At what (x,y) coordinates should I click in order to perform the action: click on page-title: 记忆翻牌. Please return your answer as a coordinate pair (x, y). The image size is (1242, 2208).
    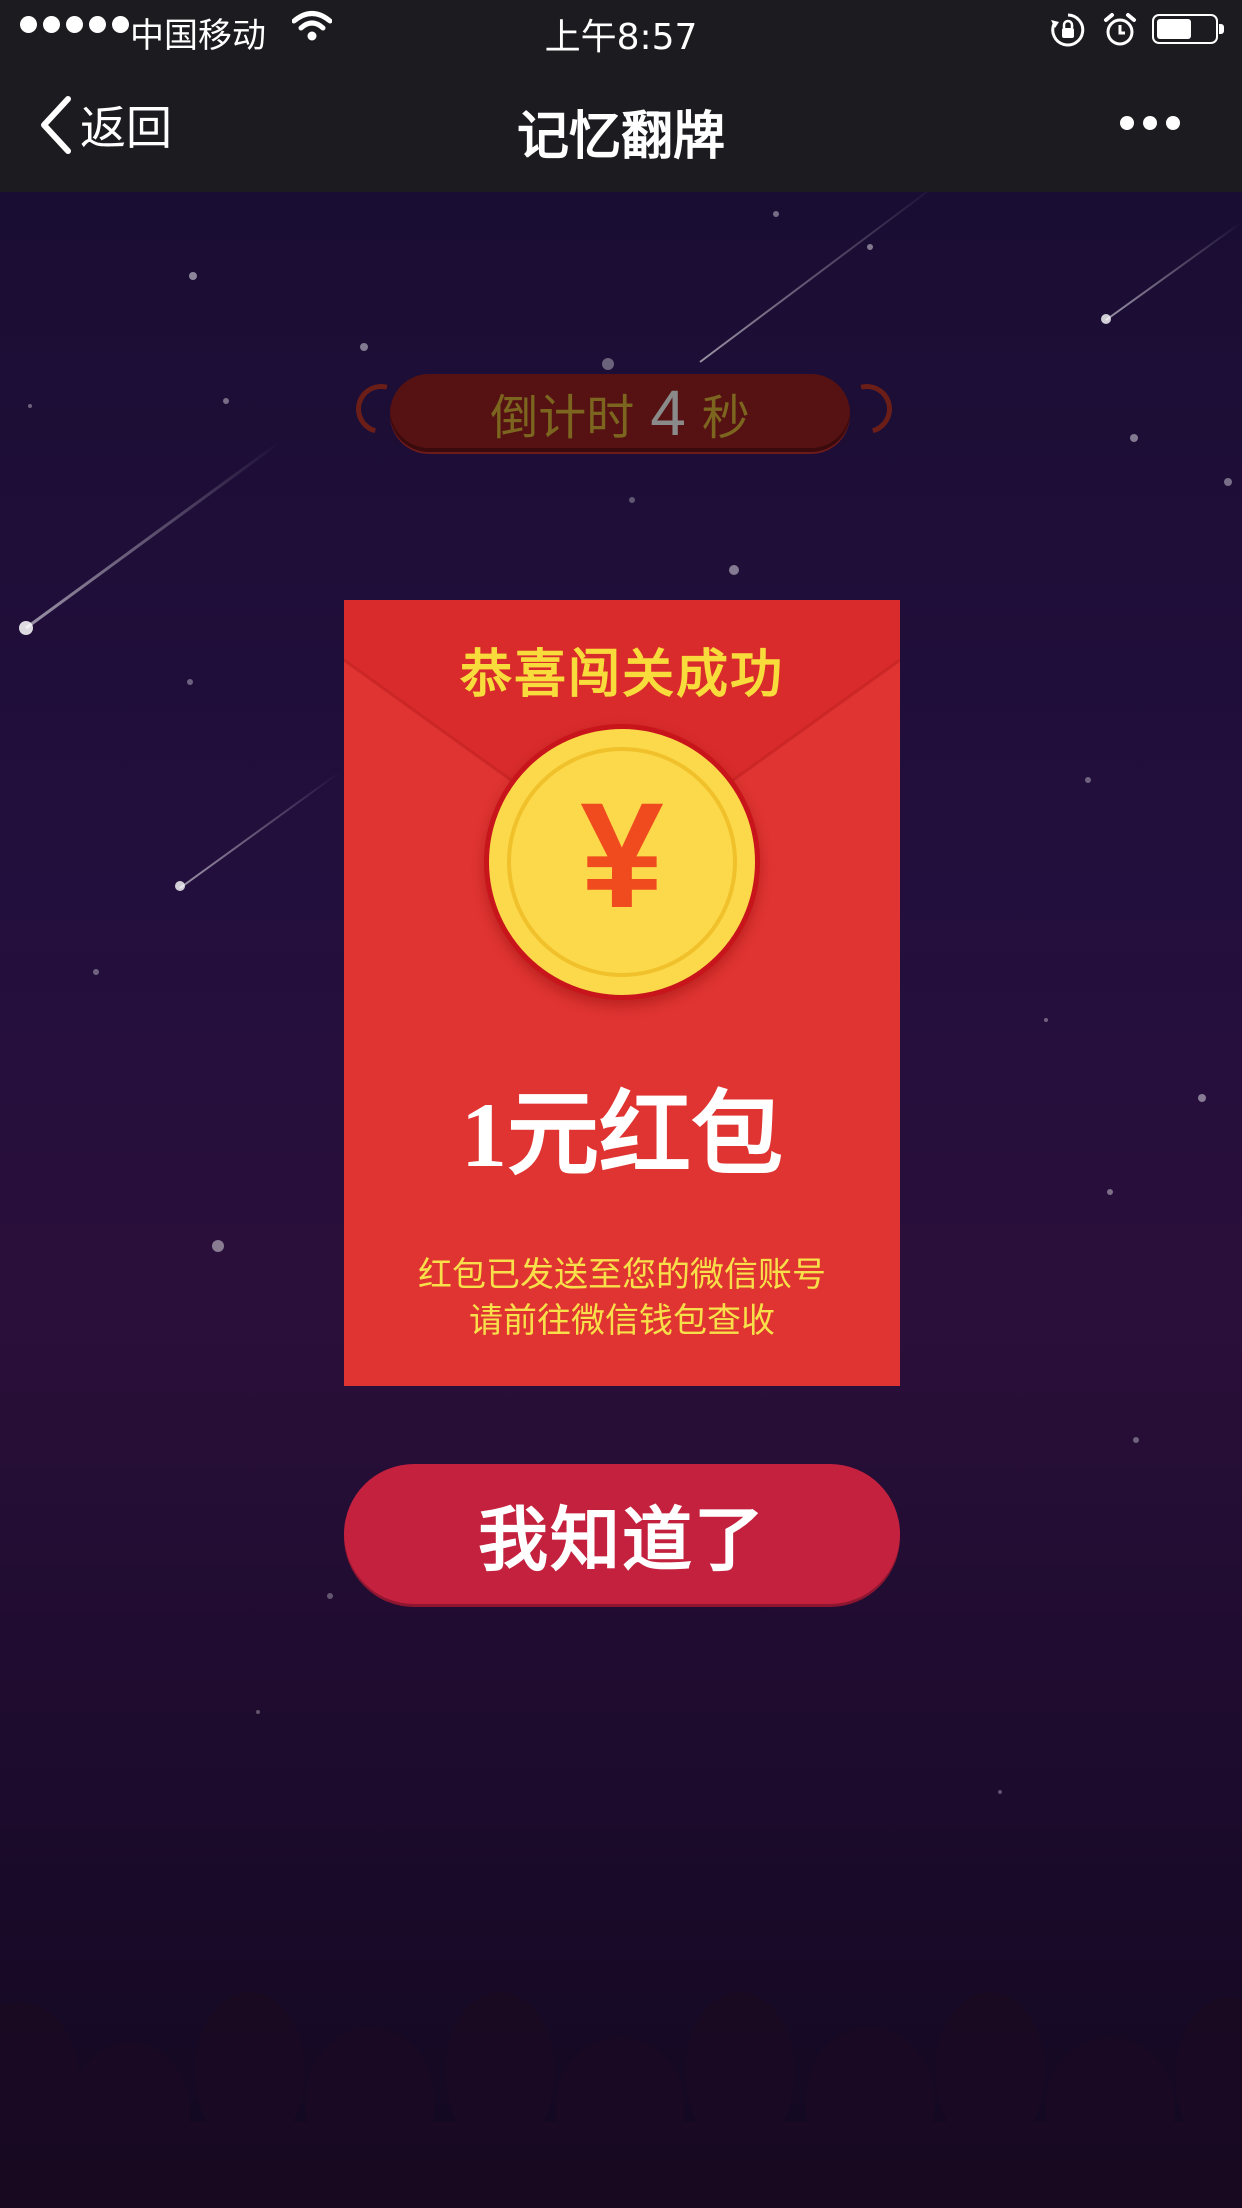
    Looking at the image, I should click on (620, 137).